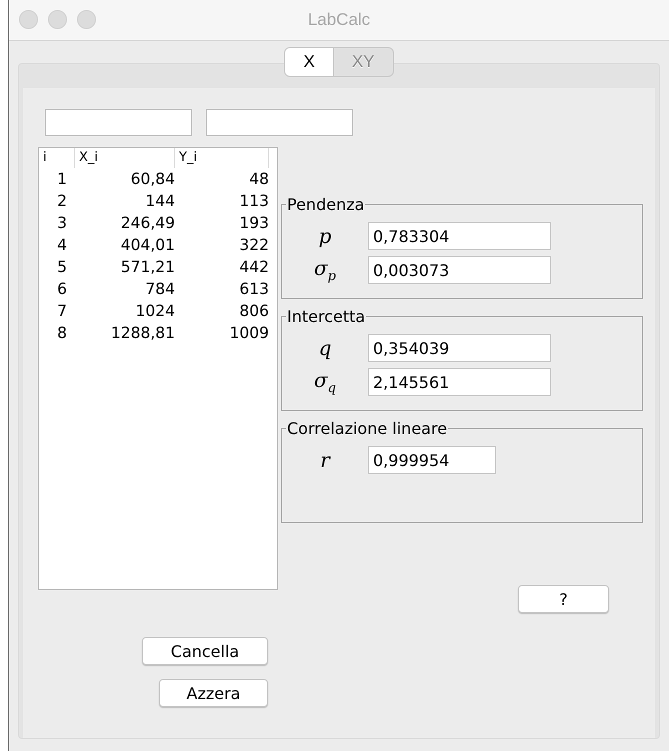 The width and height of the screenshot is (669, 751). Describe the element at coordinates (325, 382) in the screenshot. I see `math-symbol: σ$_{q}$` at that location.